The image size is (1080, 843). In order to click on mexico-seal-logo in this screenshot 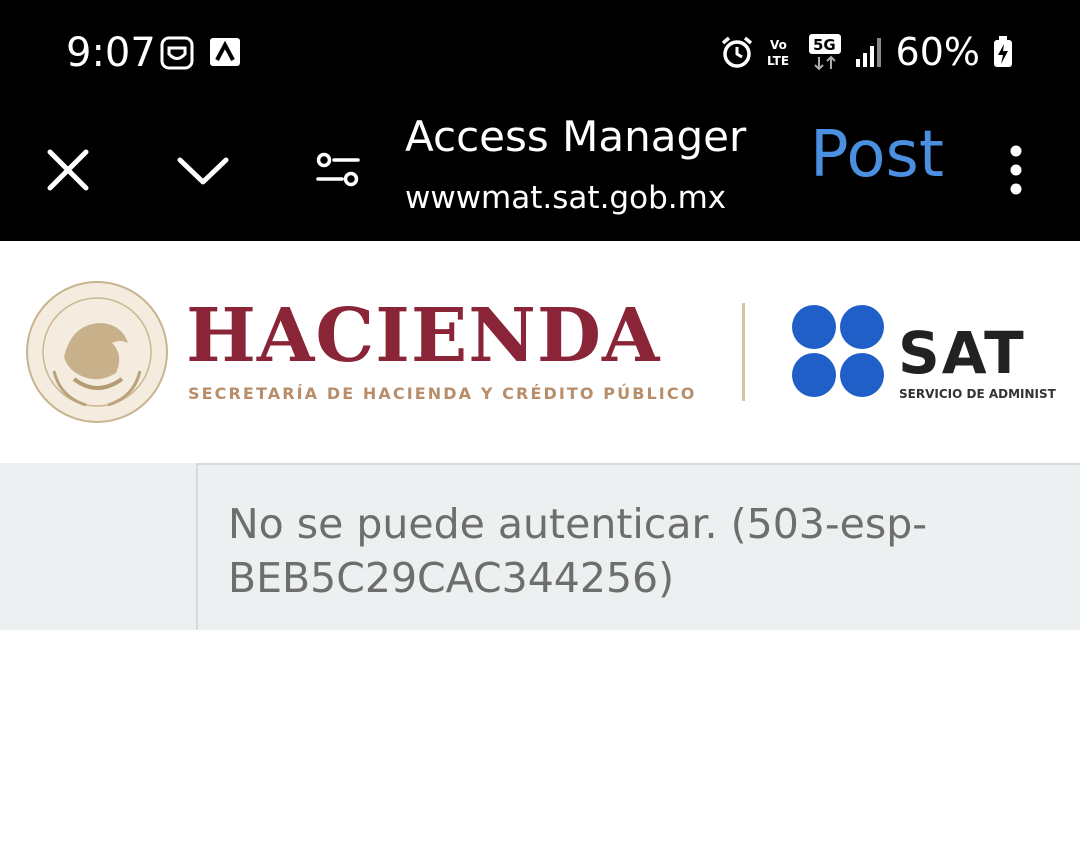, I will do `click(97, 352)`.